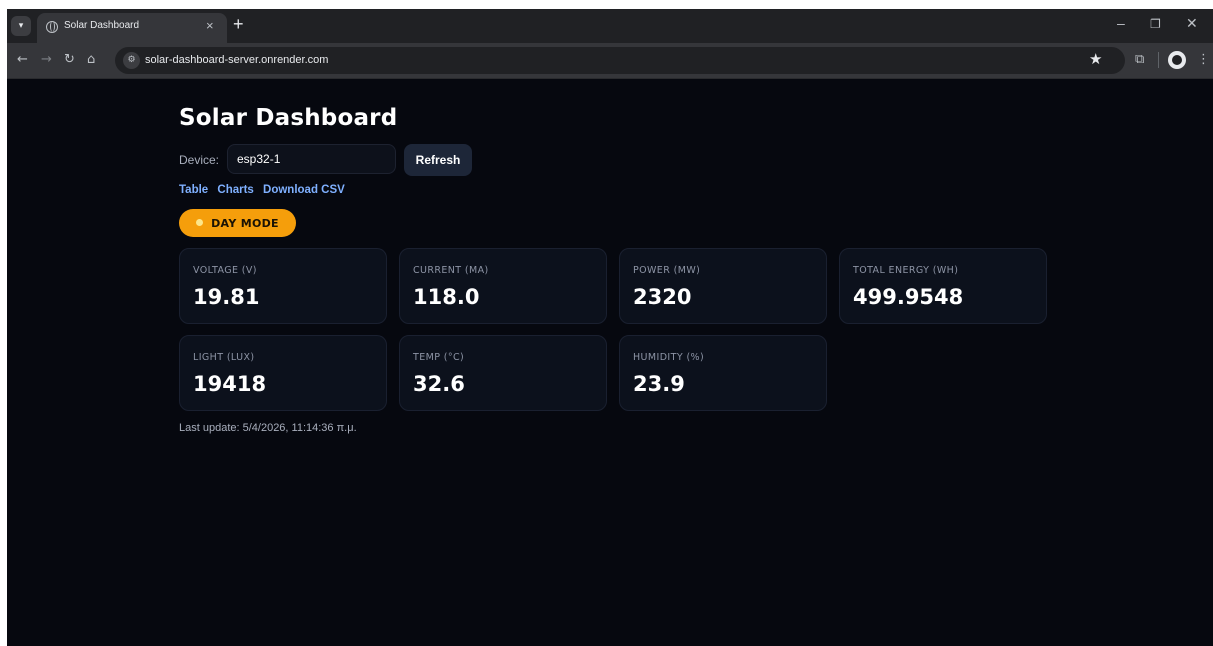 This screenshot has width=1213, height=646. I want to click on forward-icon: →, so click(46, 60).